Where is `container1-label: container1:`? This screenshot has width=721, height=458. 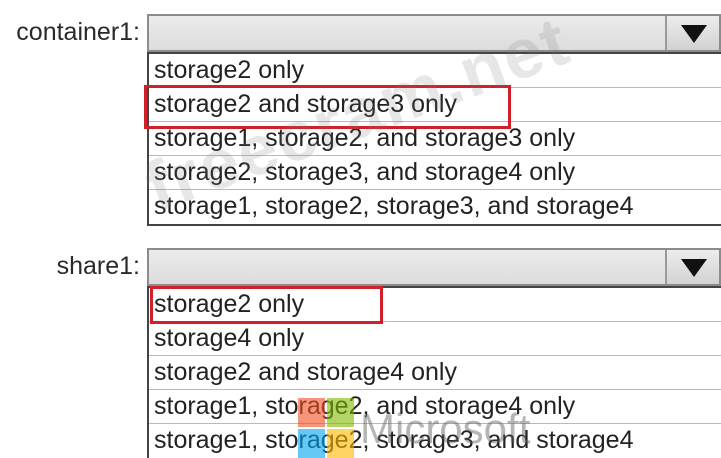
container1-label: container1: is located at coordinates (78, 32).